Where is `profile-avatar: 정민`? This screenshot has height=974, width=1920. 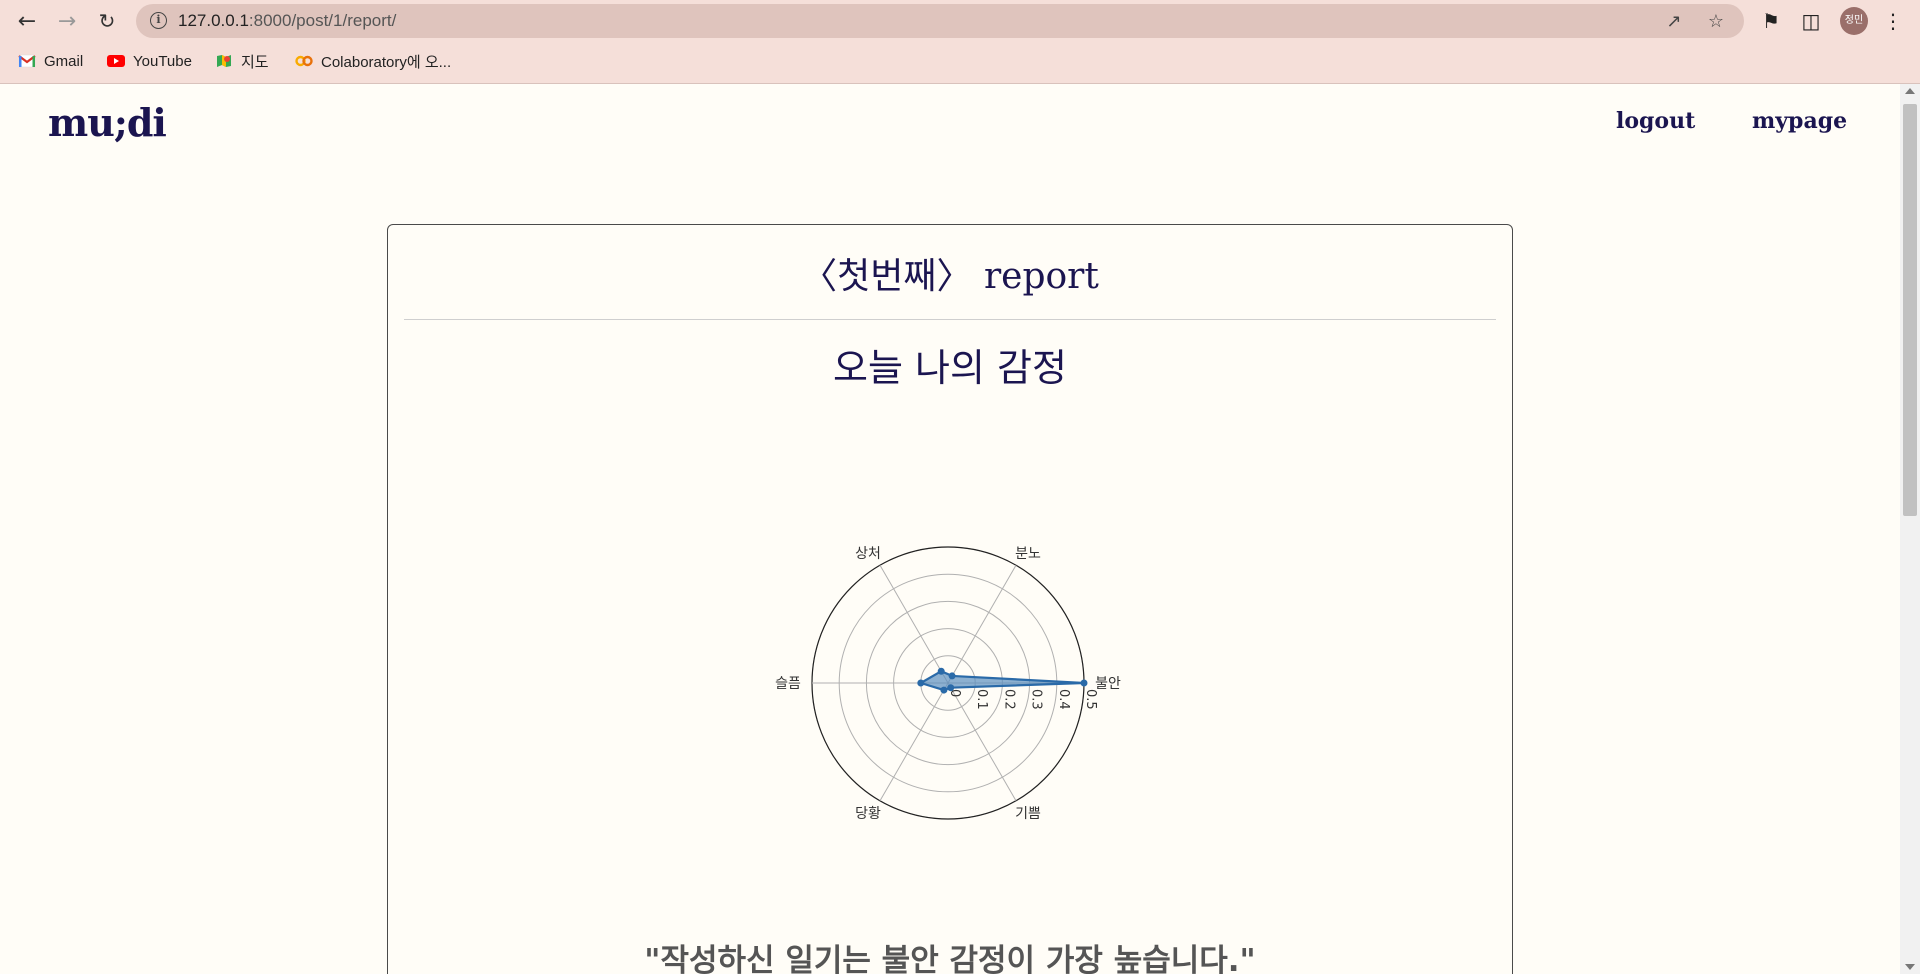 profile-avatar: 정민 is located at coordinates (1854, 21).